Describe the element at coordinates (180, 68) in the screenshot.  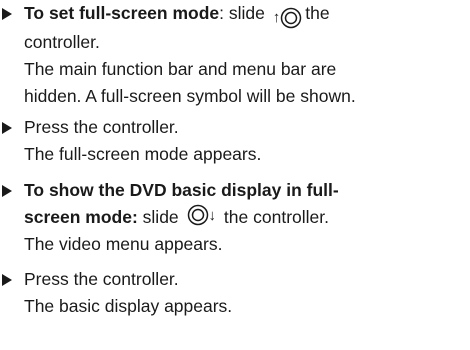
I see `step-result-line: The main function bar and menu bar are` at that location.